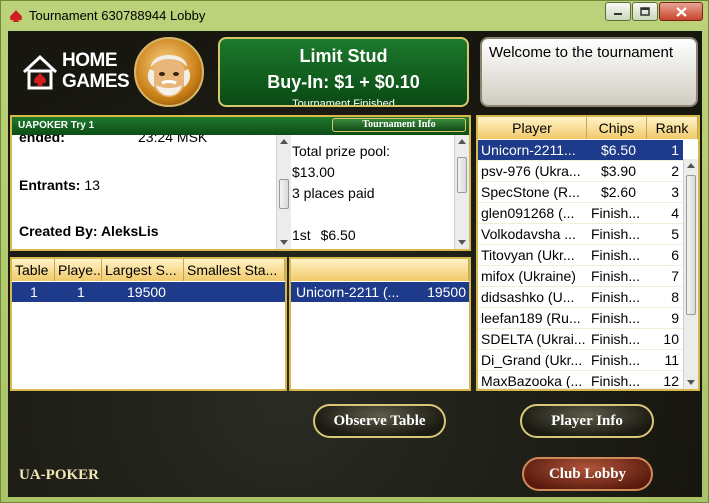  Describe the element at coordinates (338, 235) in the screenshot. I see `place-1-amount: $6.50` at that location.